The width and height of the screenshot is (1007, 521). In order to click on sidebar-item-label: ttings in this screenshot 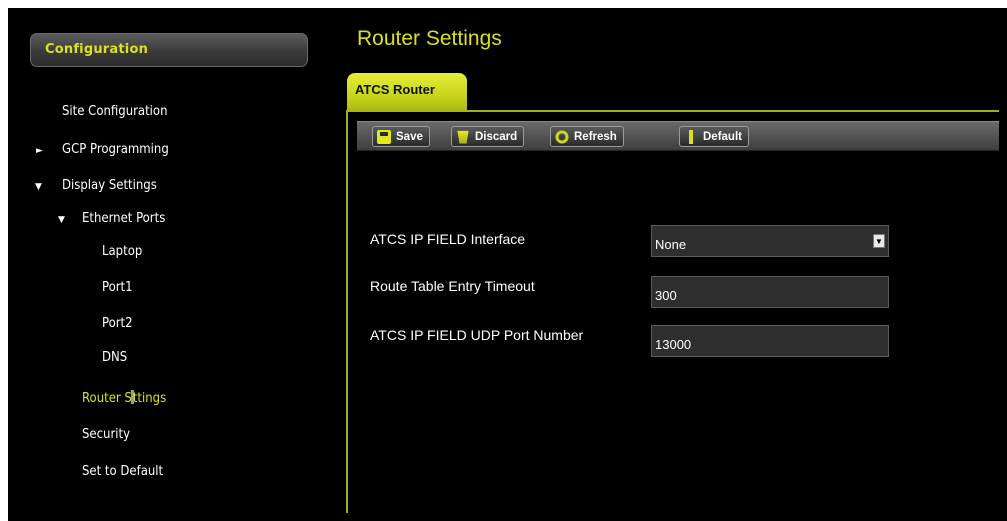, I will do `click(149, 398)`.